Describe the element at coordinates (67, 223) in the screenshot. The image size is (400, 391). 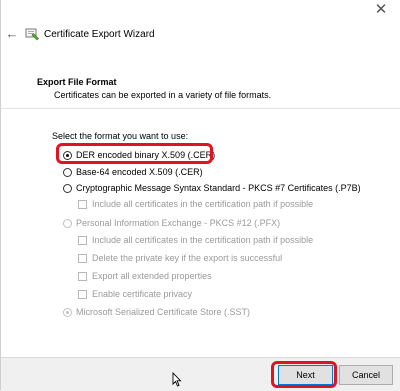
I see `radio-pfx-button` at that location.